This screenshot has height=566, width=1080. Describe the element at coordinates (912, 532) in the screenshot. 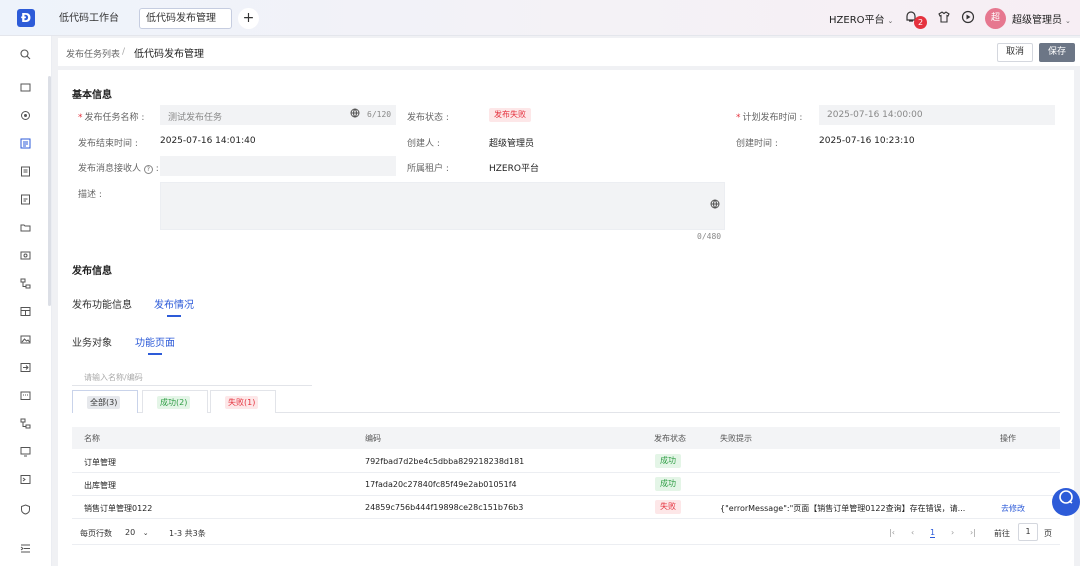

I see `prev-page-icon: ‹` at that location.